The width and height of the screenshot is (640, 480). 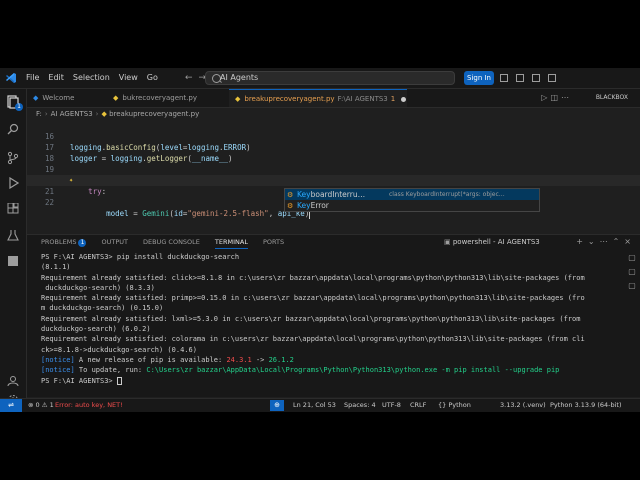 What do you see at coordinates (314, 405) in the screenshot?
I see `cursor-position: Ln 21, Col 53` at bounding box center [314, 405].